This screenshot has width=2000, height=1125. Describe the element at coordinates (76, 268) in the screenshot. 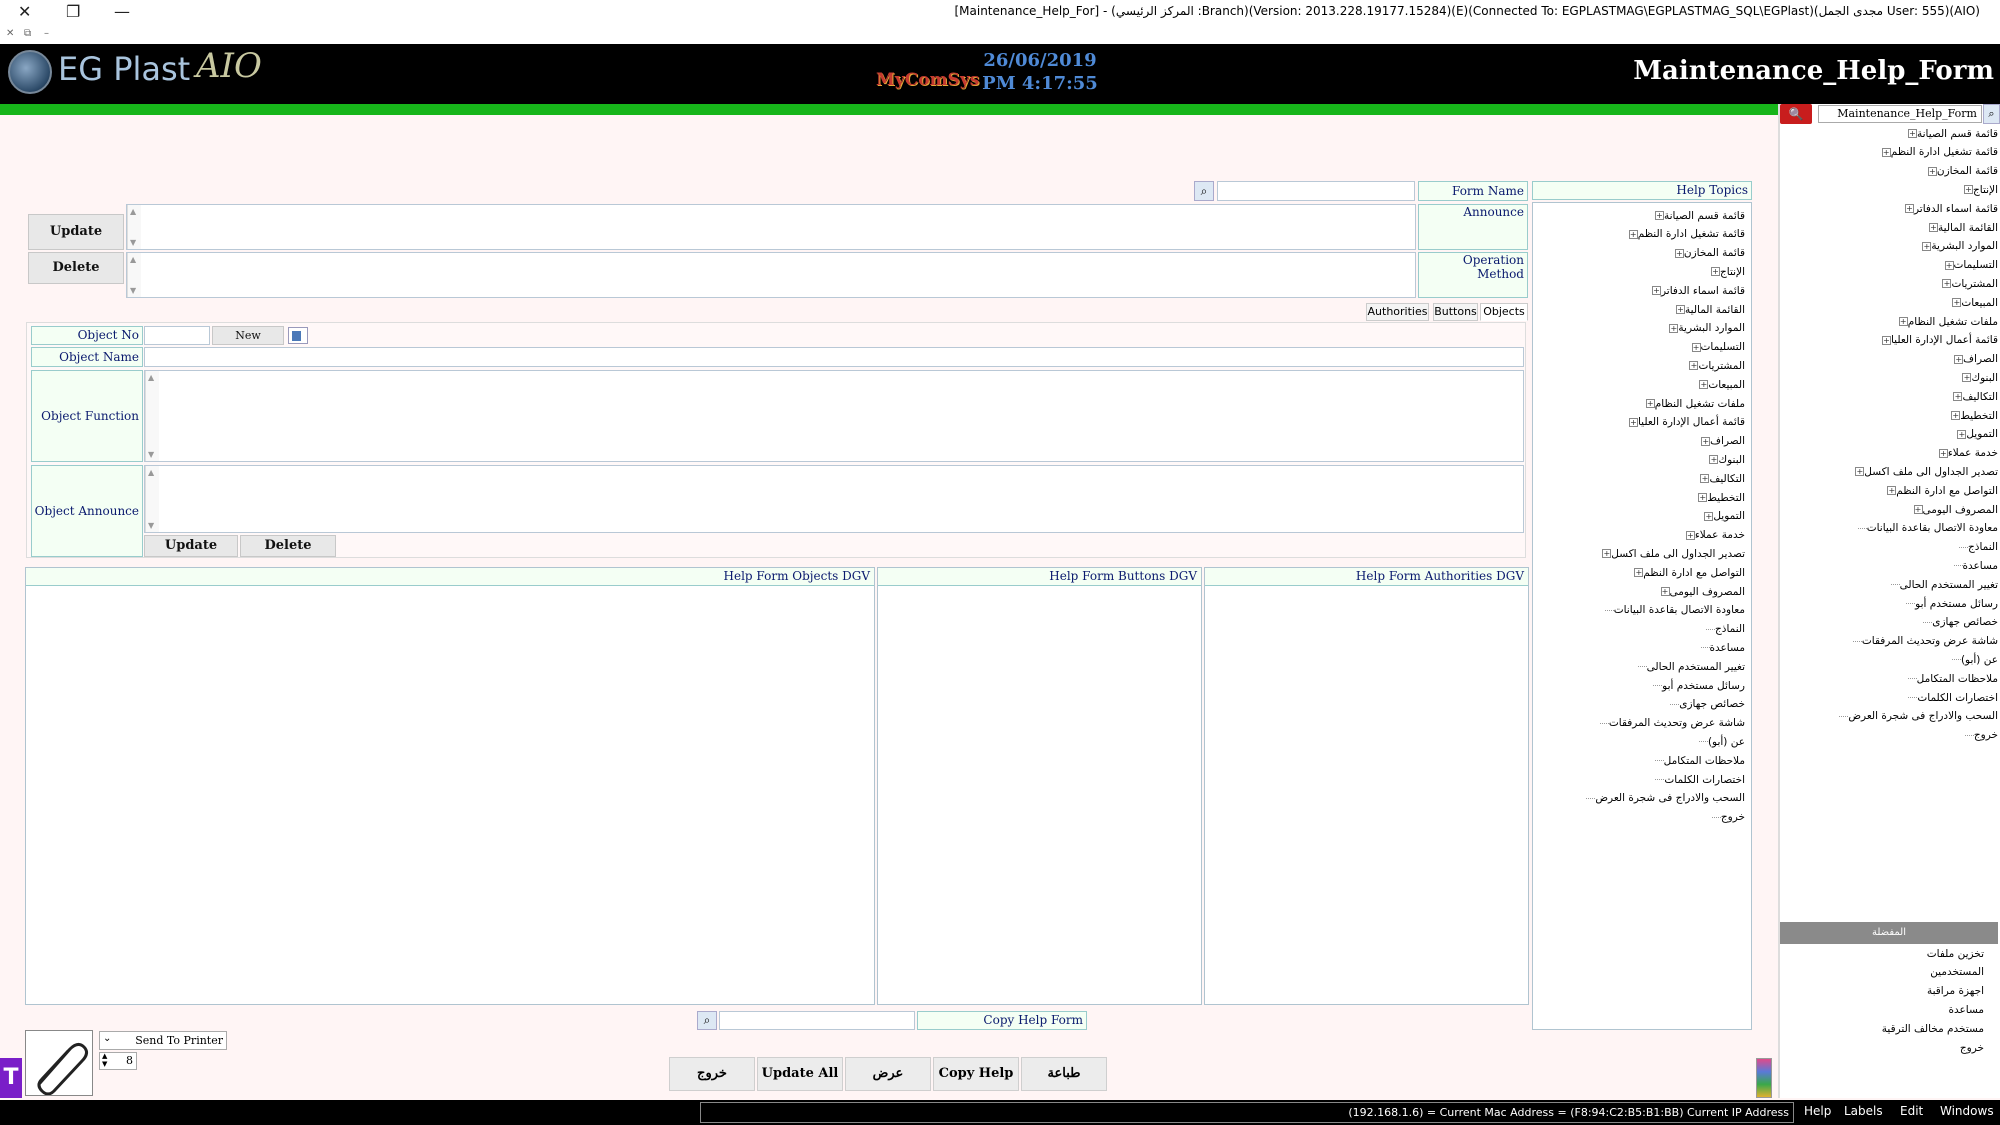

I see `delete-button: Delete` at that location.